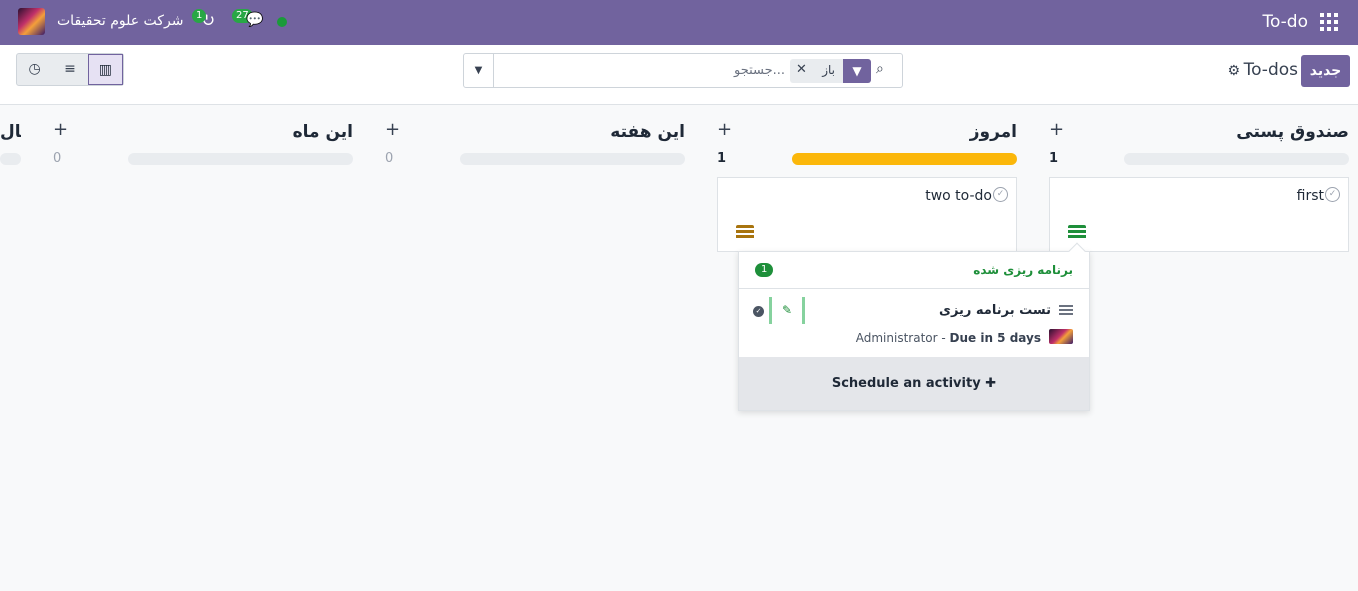 The width and height of the screenshot is (1358, 591). I want to click on activity-meta: Administrator - Due in 5 days, so click(948, 338).